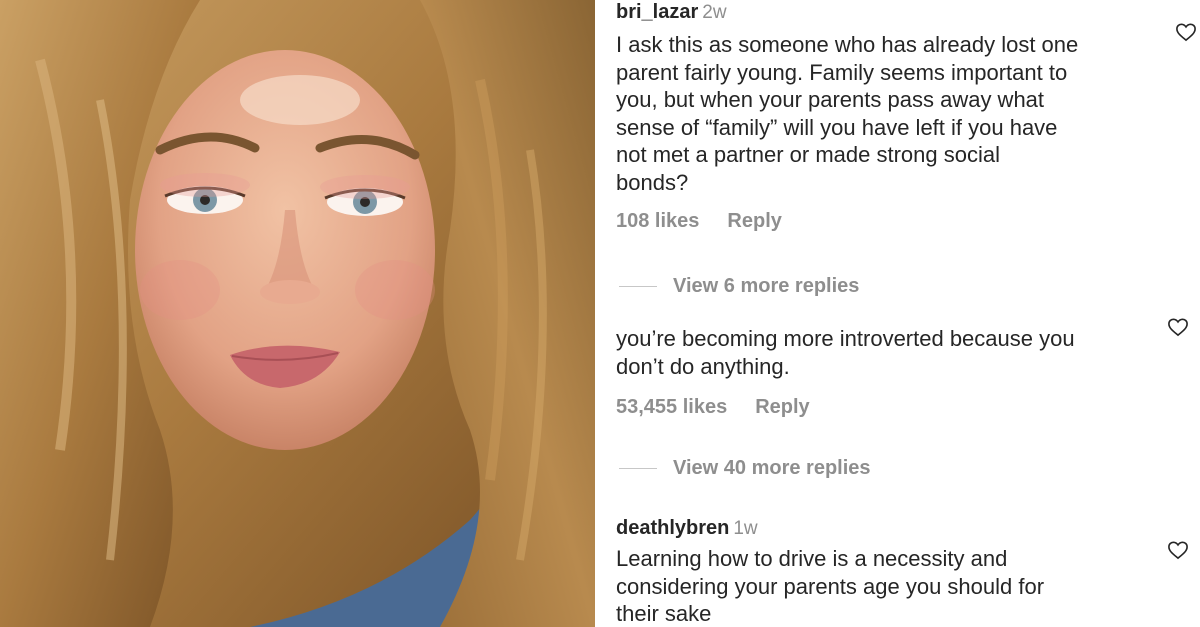 This screenshot has height=627, width=1200. Describe the element at coordinates (745, 528) in the screenshot. I see `comment-time: 1w` at that location.